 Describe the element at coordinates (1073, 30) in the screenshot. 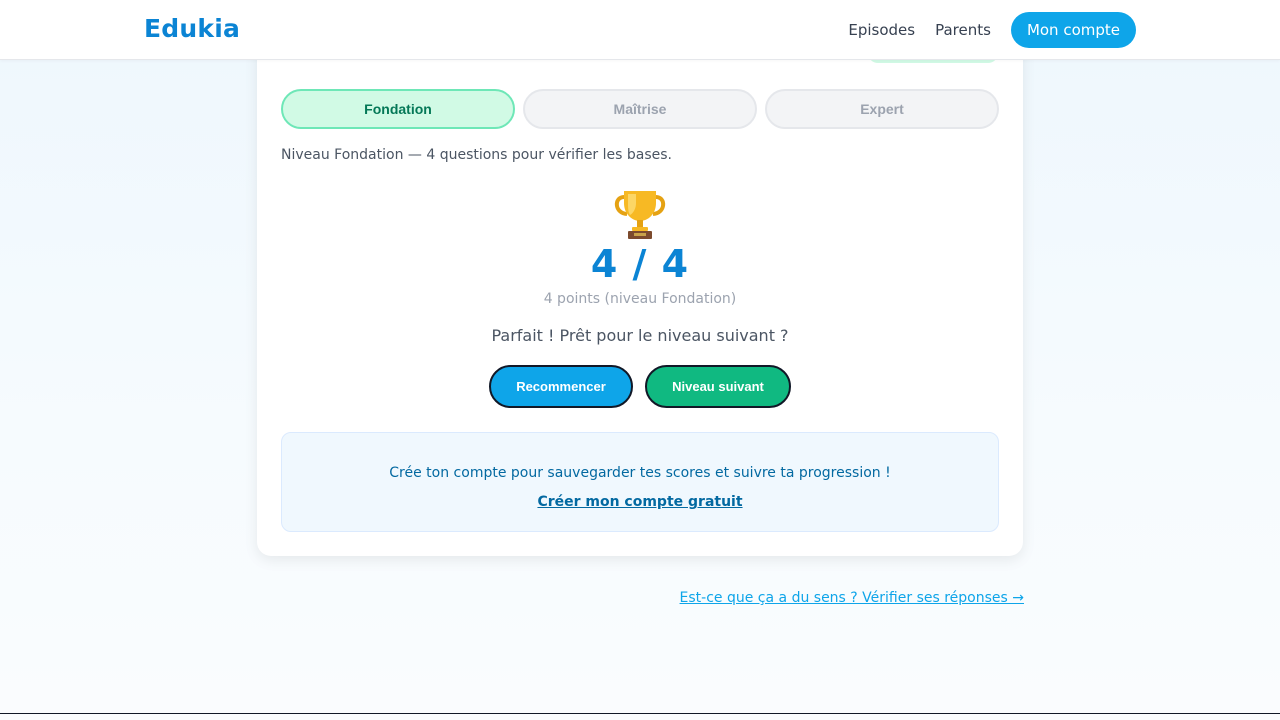

I see `account-button: Mon compte` at that location.